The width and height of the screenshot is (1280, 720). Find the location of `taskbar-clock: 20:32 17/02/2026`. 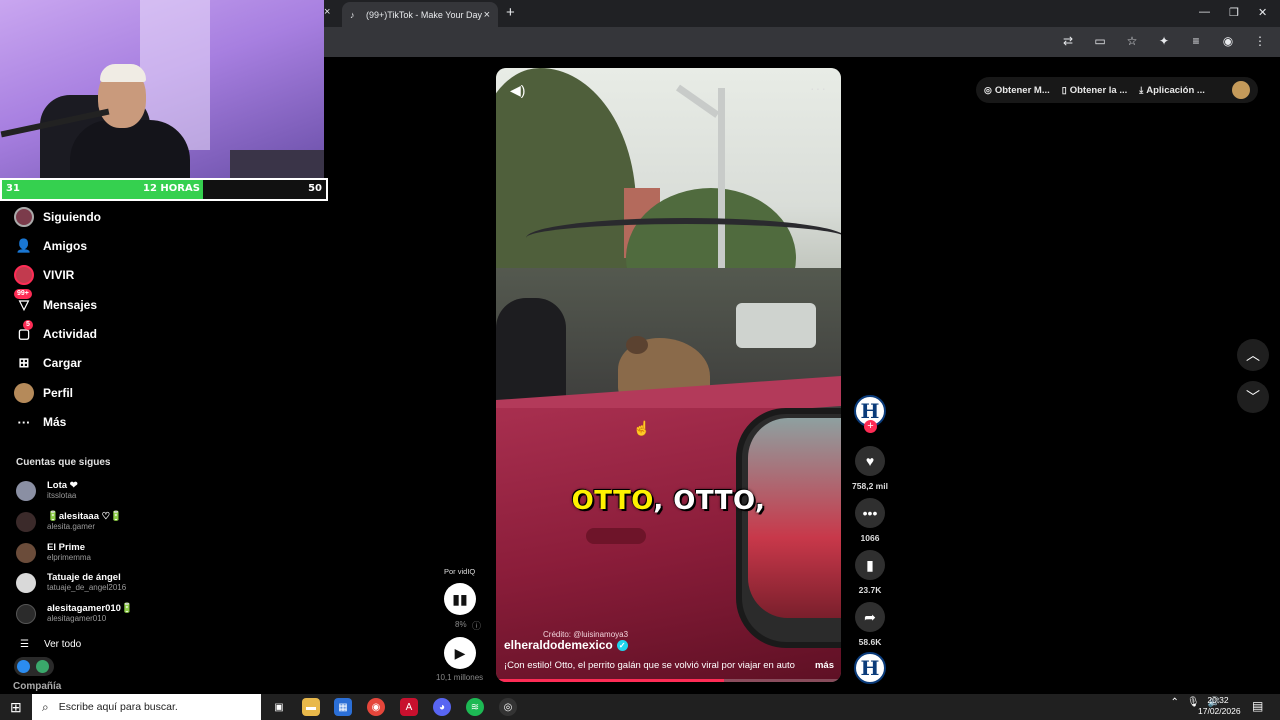

taskbar-clock: 20:32 17/02/2026 is located at coordinates (1219, 706).